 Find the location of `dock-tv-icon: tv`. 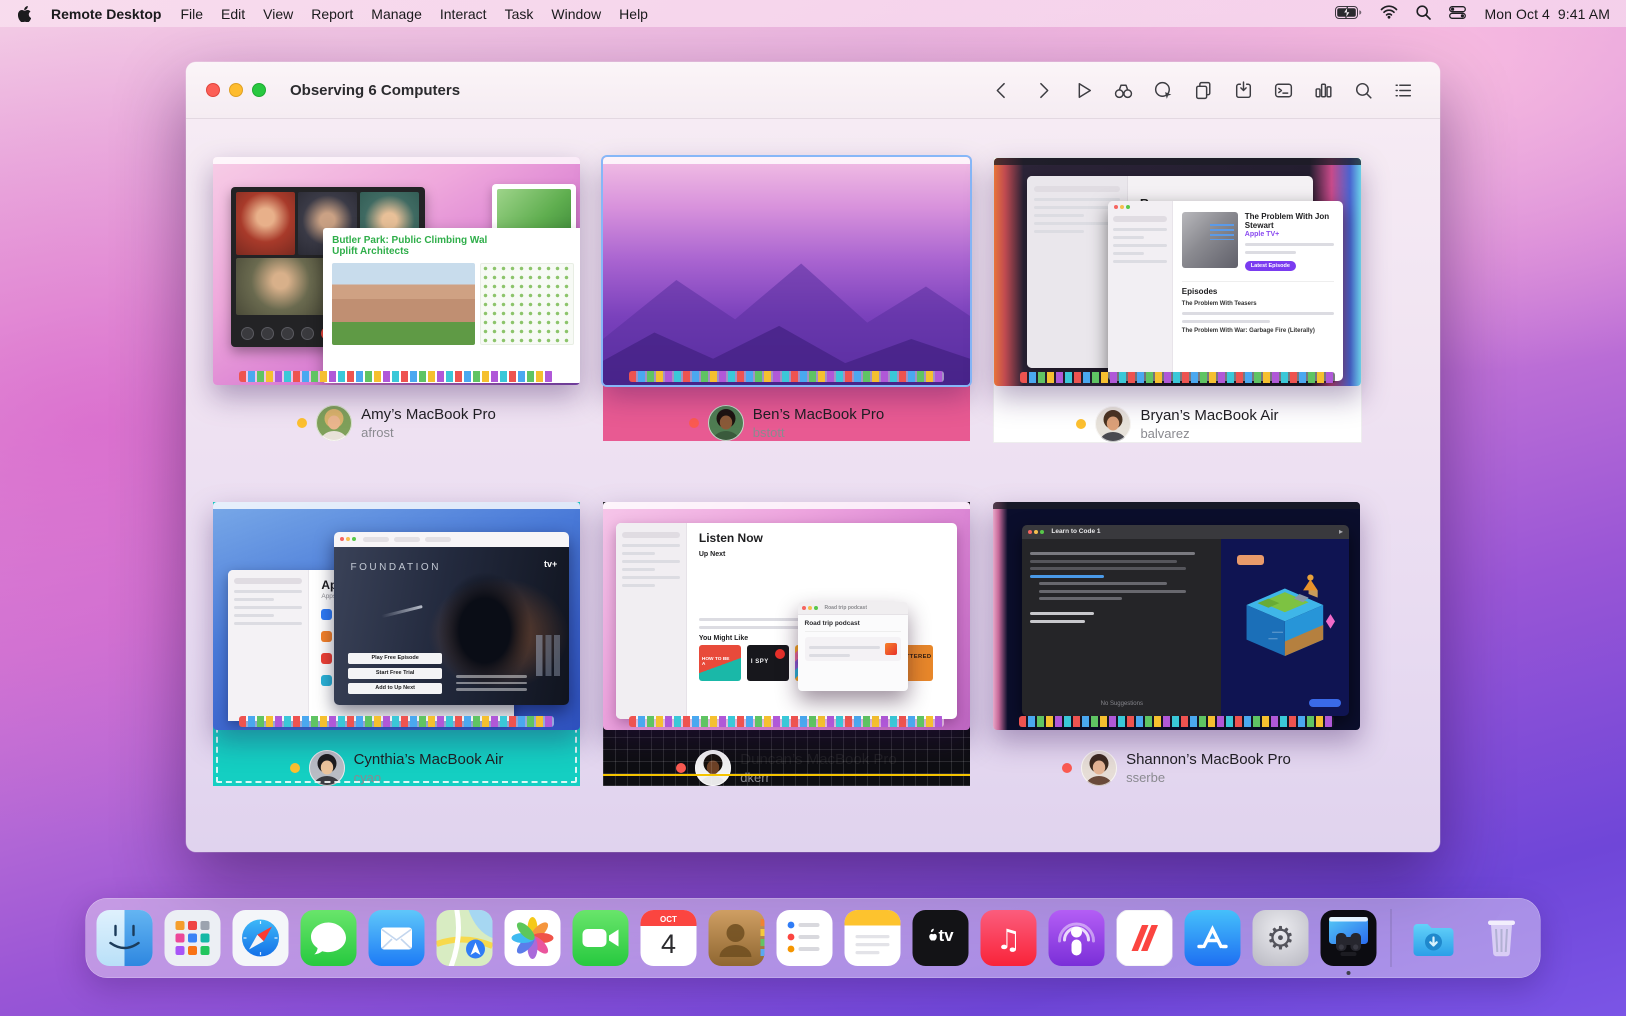

dock-tv-icon: tv is located at coordinates (940, 938).